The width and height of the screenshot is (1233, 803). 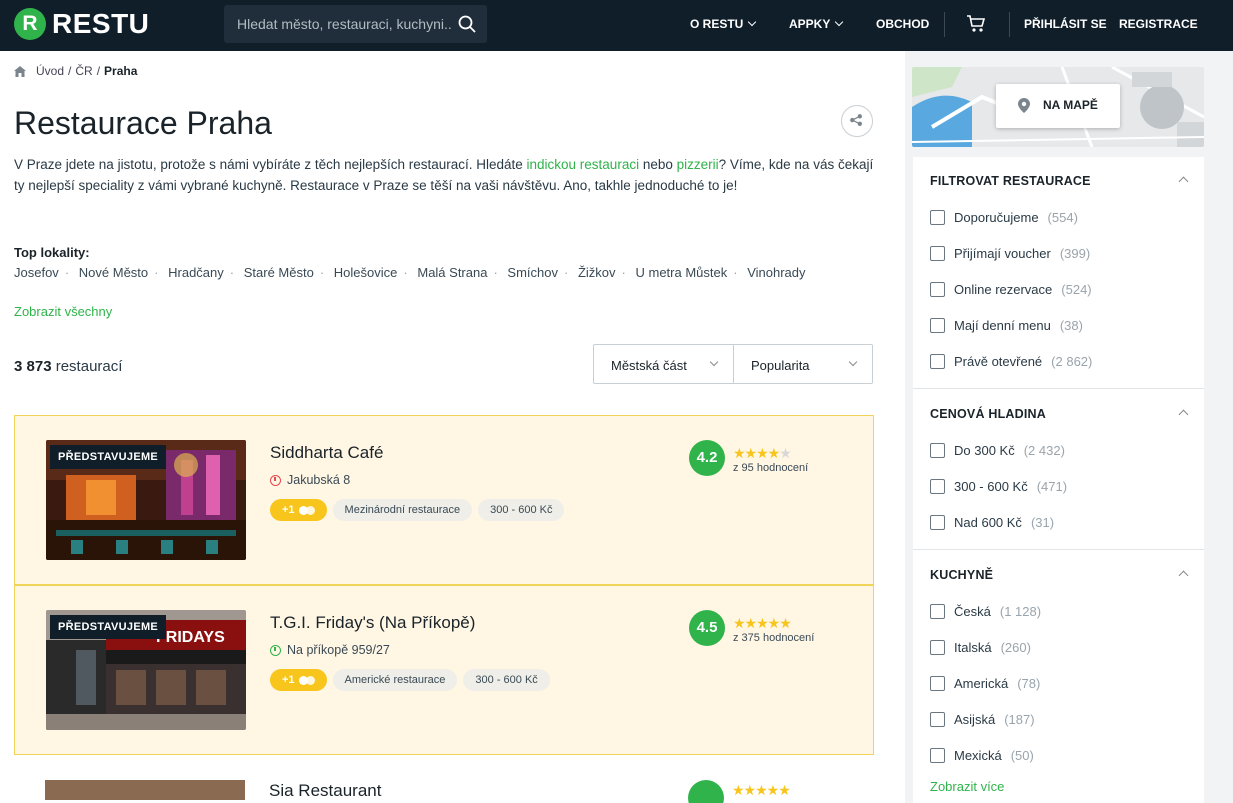 What do you see at coordinates (145, 790) in the screenshot?
I see `restaurant-photo` at bounding box center [145, 790].